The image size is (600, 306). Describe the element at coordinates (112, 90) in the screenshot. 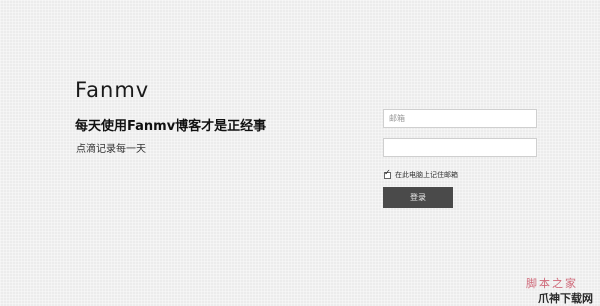

I see `brand-logo: Fanmv` at that location.